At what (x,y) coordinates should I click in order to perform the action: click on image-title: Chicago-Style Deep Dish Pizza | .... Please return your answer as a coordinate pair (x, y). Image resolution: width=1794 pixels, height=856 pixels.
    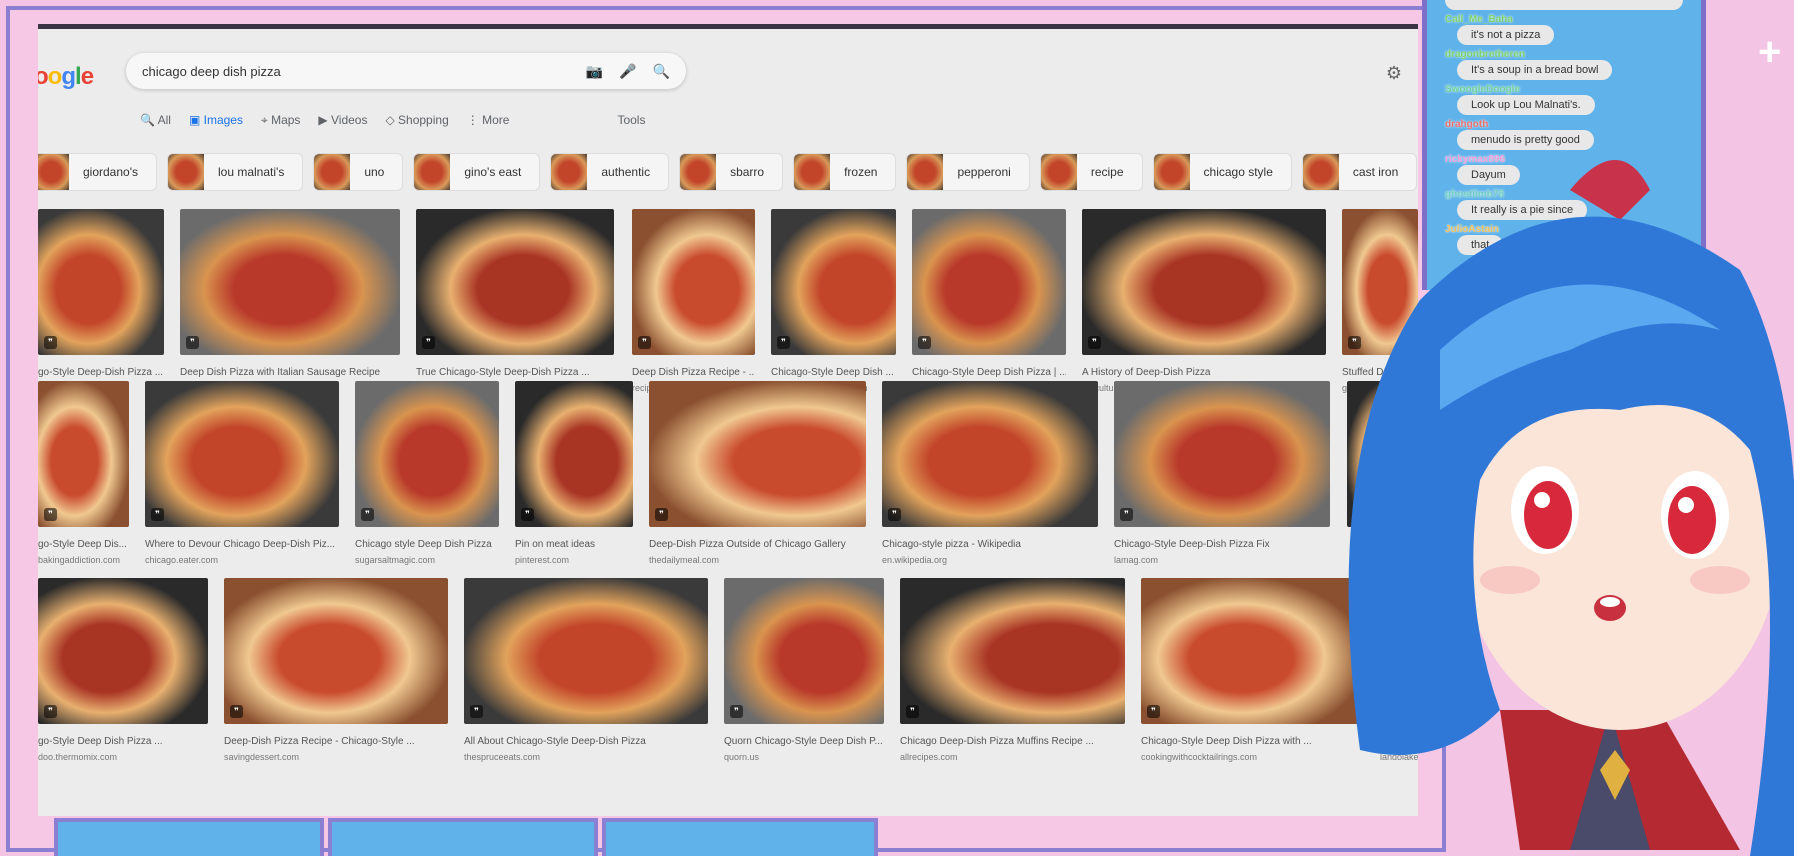
    Looking at the image, I should click on (989, 372).